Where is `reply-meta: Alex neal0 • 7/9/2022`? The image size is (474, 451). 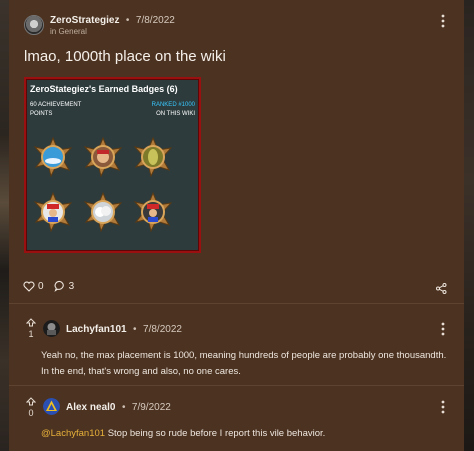 reply-meta: Alex neal0 • 7/9/2022 is located at coordinates (118, 406).